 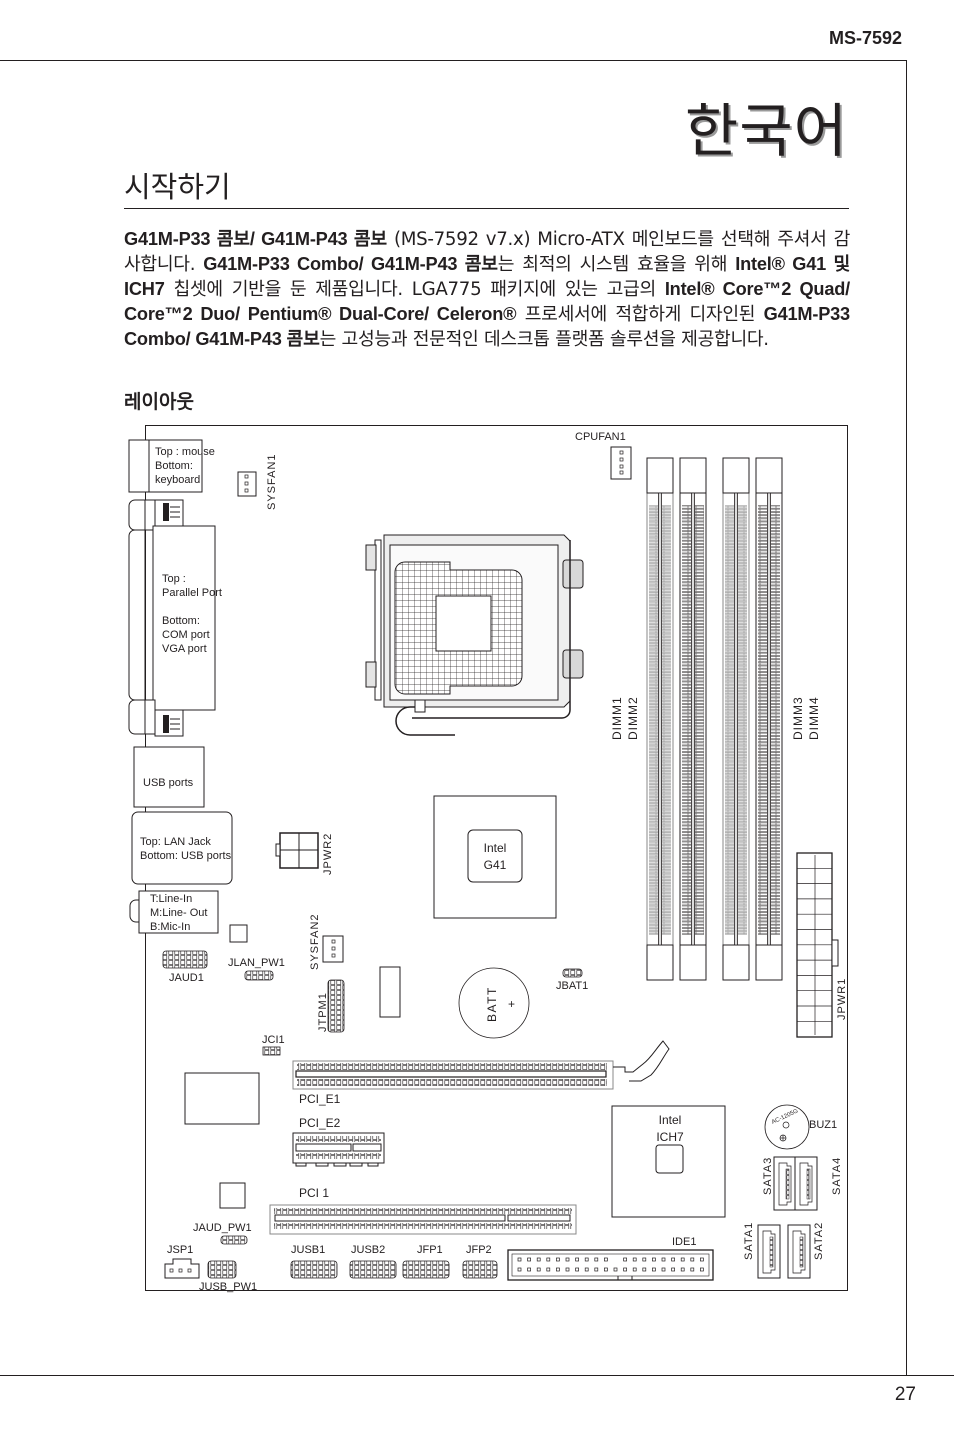 I want to click on pci-e2-slot: PCI_E2, so click(x=338, y=1141).